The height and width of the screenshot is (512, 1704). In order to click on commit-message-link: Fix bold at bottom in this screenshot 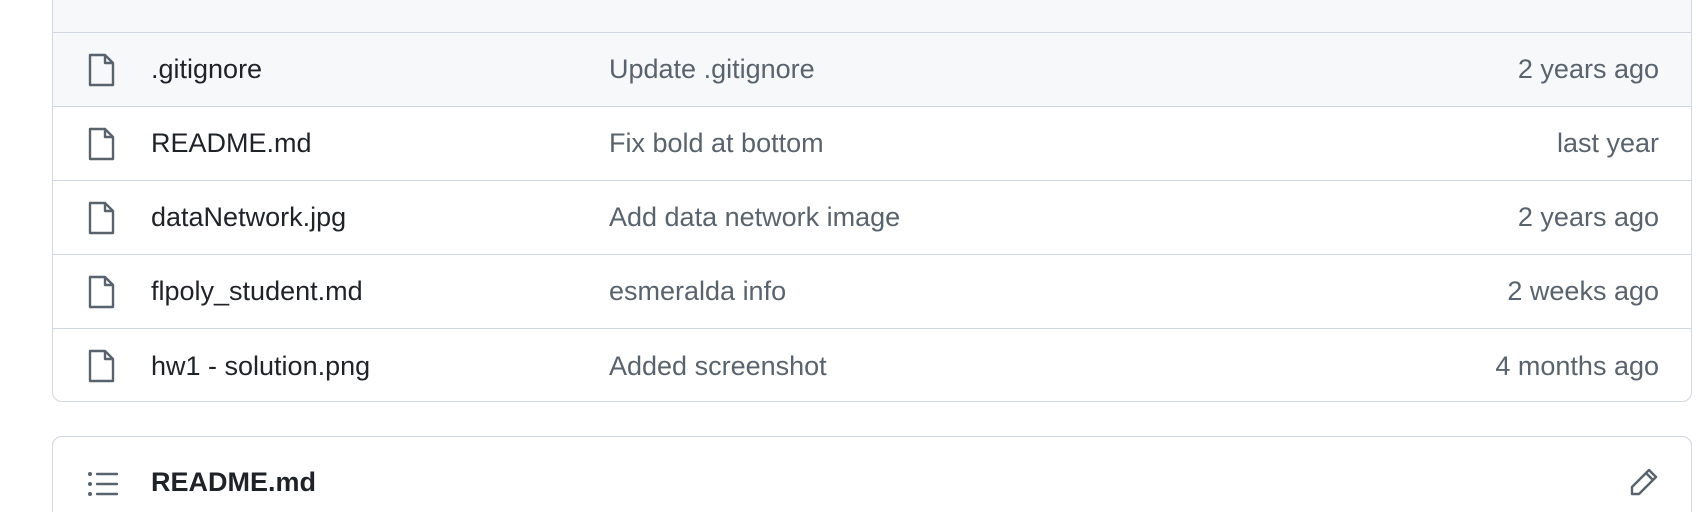, I will do `click(716, 143)`.